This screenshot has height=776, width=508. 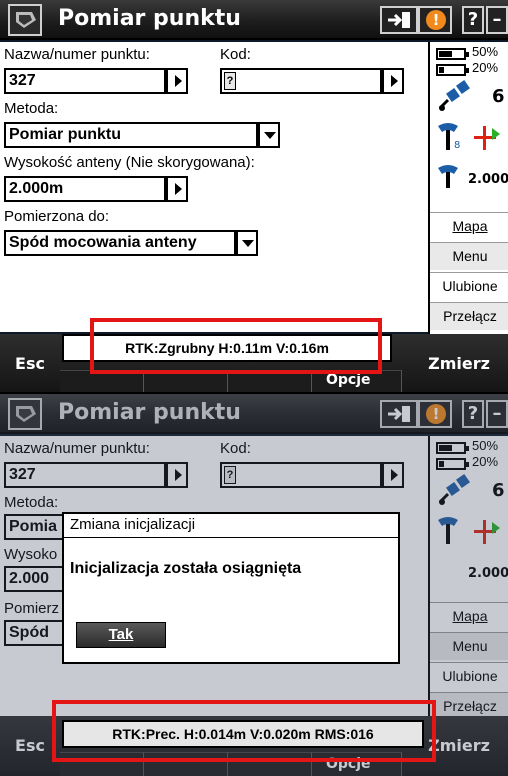 I want to click on measured-to-select: Spód mocowania anteny, so click(x=120, y=243).